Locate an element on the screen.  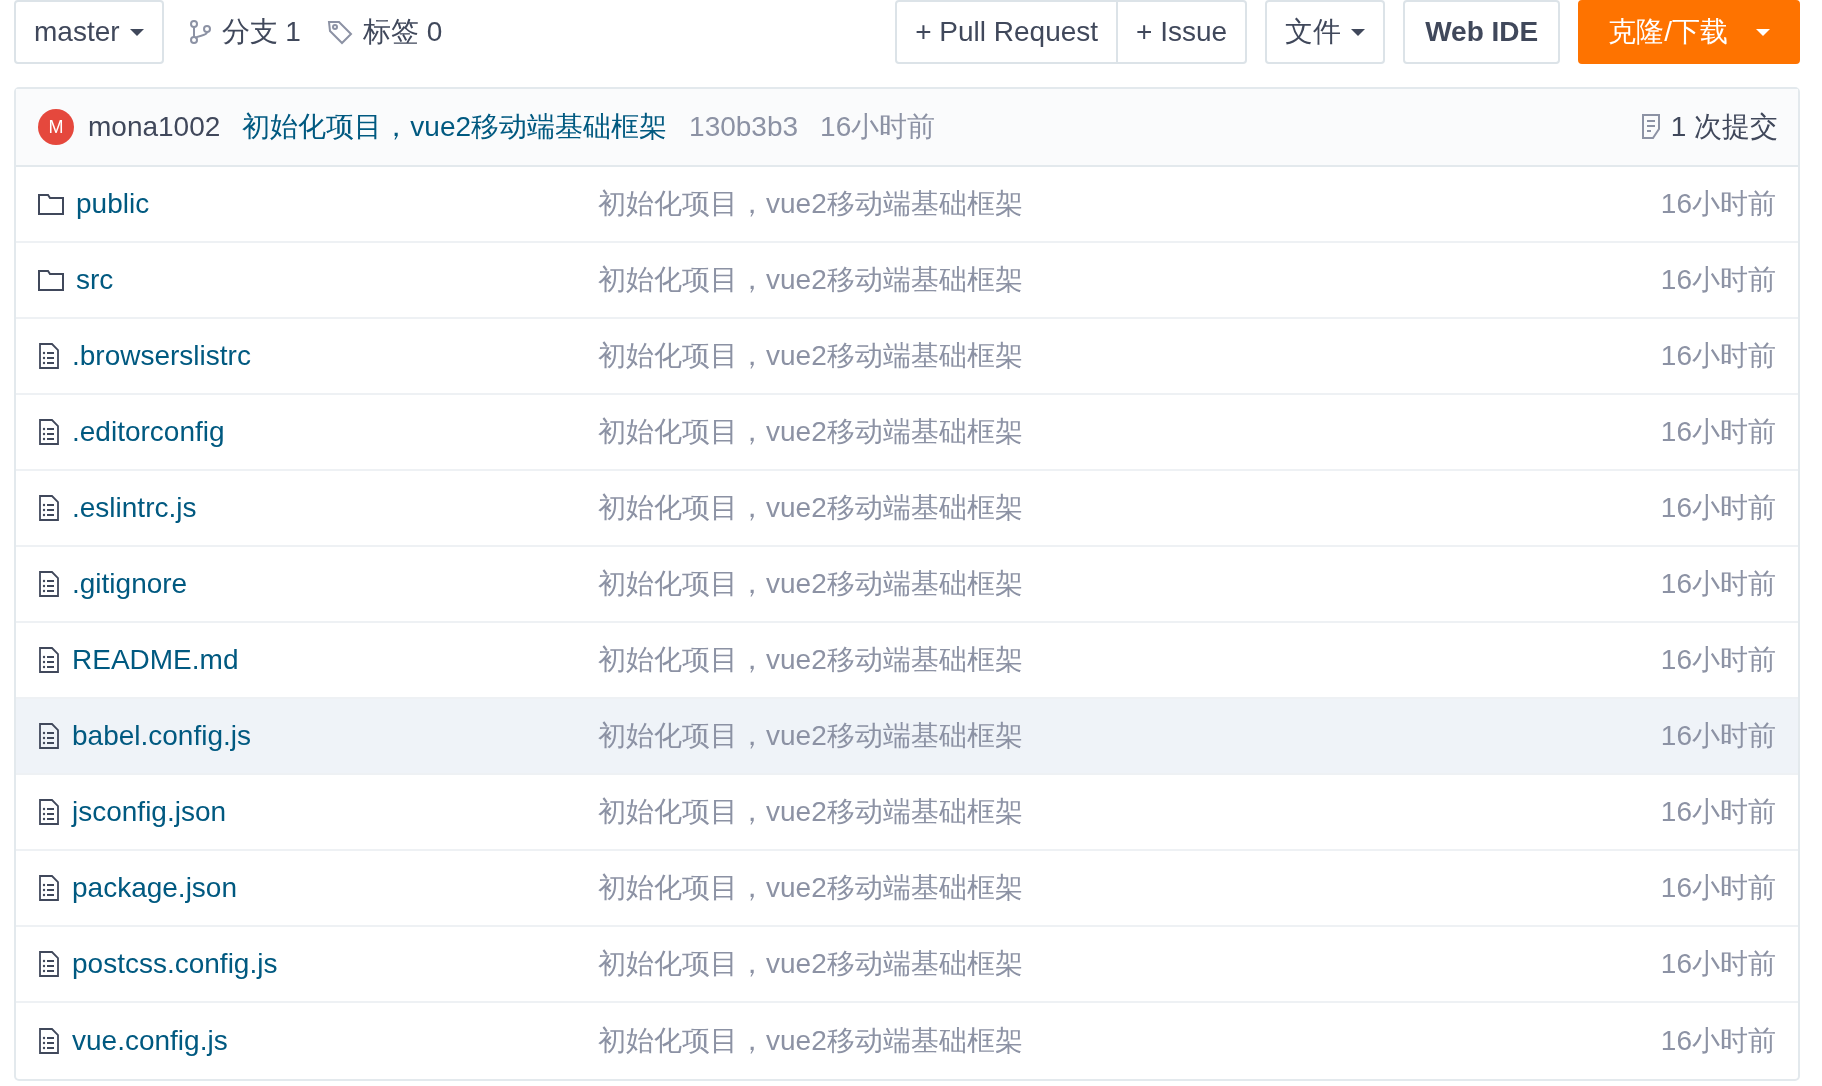
toolbar-button: + Pull Request is located at coordinates (1007, 32).